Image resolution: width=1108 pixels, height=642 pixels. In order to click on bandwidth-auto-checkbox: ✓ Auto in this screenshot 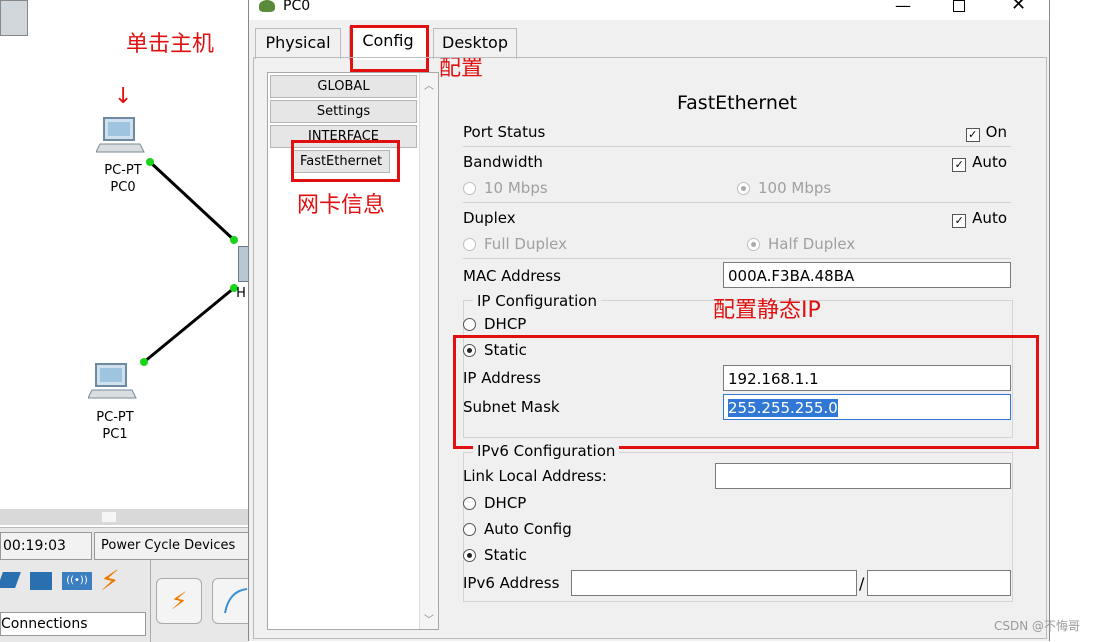, I will do `click(979, 162)`.